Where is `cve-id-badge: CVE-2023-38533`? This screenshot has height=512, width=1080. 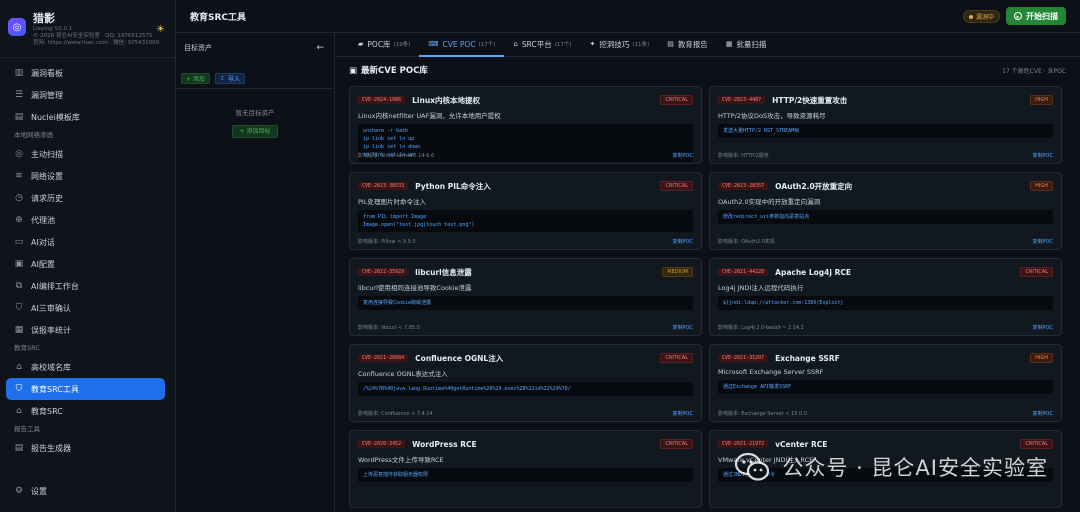 cve-id-badge: CVE-2023-38533 is located at coordinates (383, 186).